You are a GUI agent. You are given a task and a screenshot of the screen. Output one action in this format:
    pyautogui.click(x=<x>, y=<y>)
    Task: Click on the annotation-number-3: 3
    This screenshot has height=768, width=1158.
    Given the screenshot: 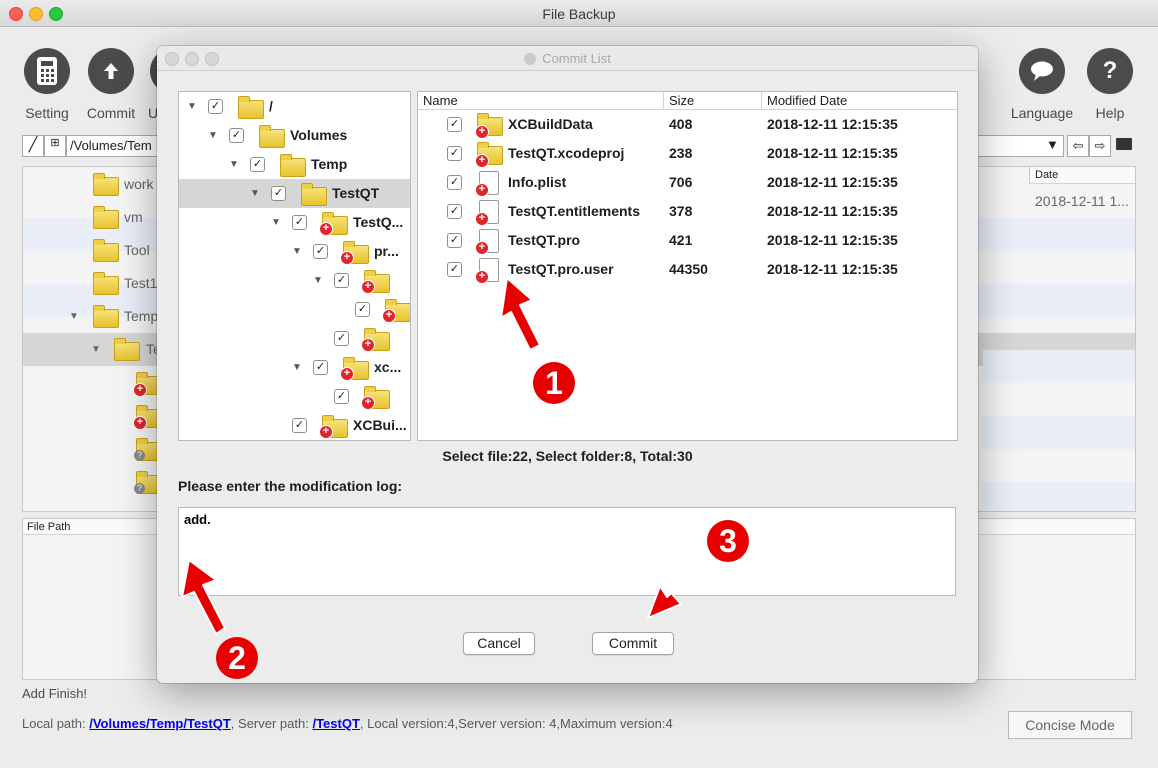 What is the action you would take?
    pyautogui.click(x=728, y=541)
    